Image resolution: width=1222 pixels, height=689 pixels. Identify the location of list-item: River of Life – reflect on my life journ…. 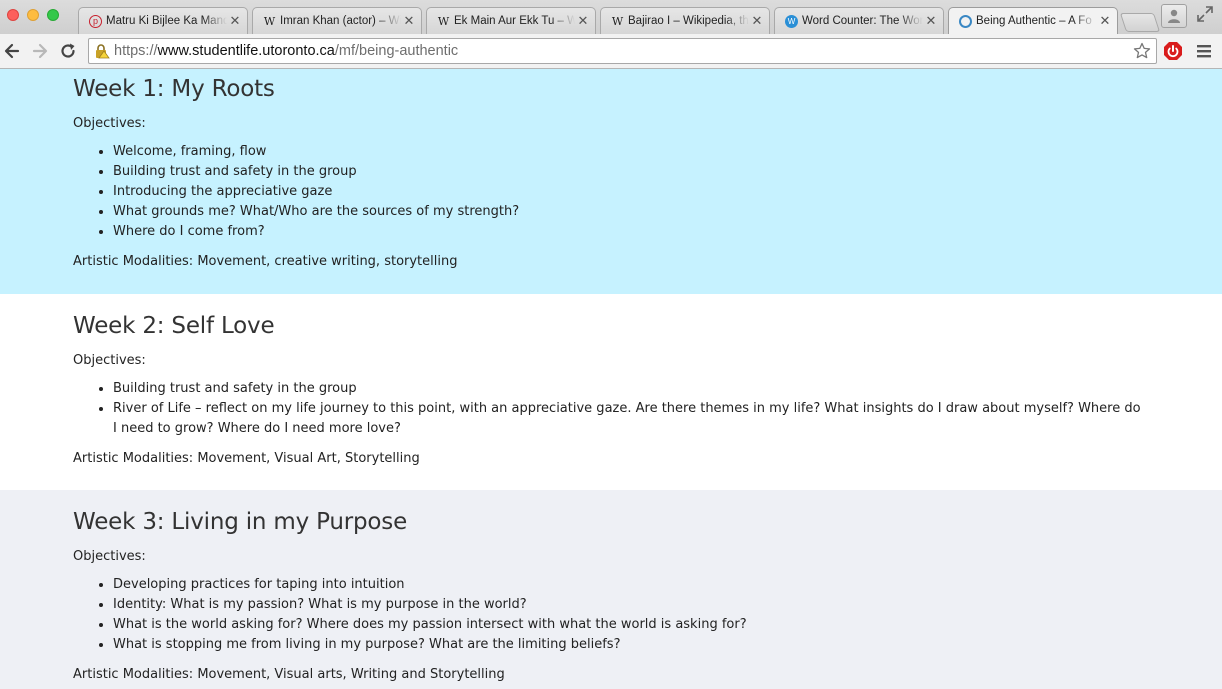
(627, 419).